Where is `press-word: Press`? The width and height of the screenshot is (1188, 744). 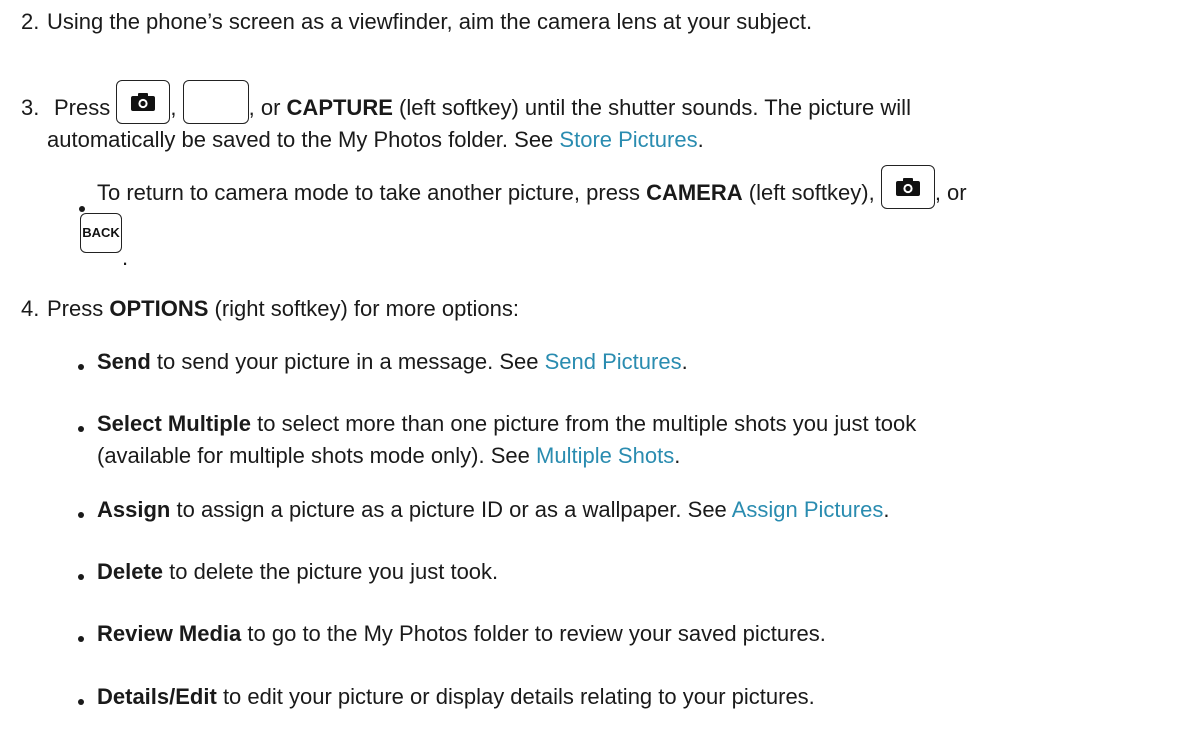
press-word: Press is located at coordinates (82, 107).